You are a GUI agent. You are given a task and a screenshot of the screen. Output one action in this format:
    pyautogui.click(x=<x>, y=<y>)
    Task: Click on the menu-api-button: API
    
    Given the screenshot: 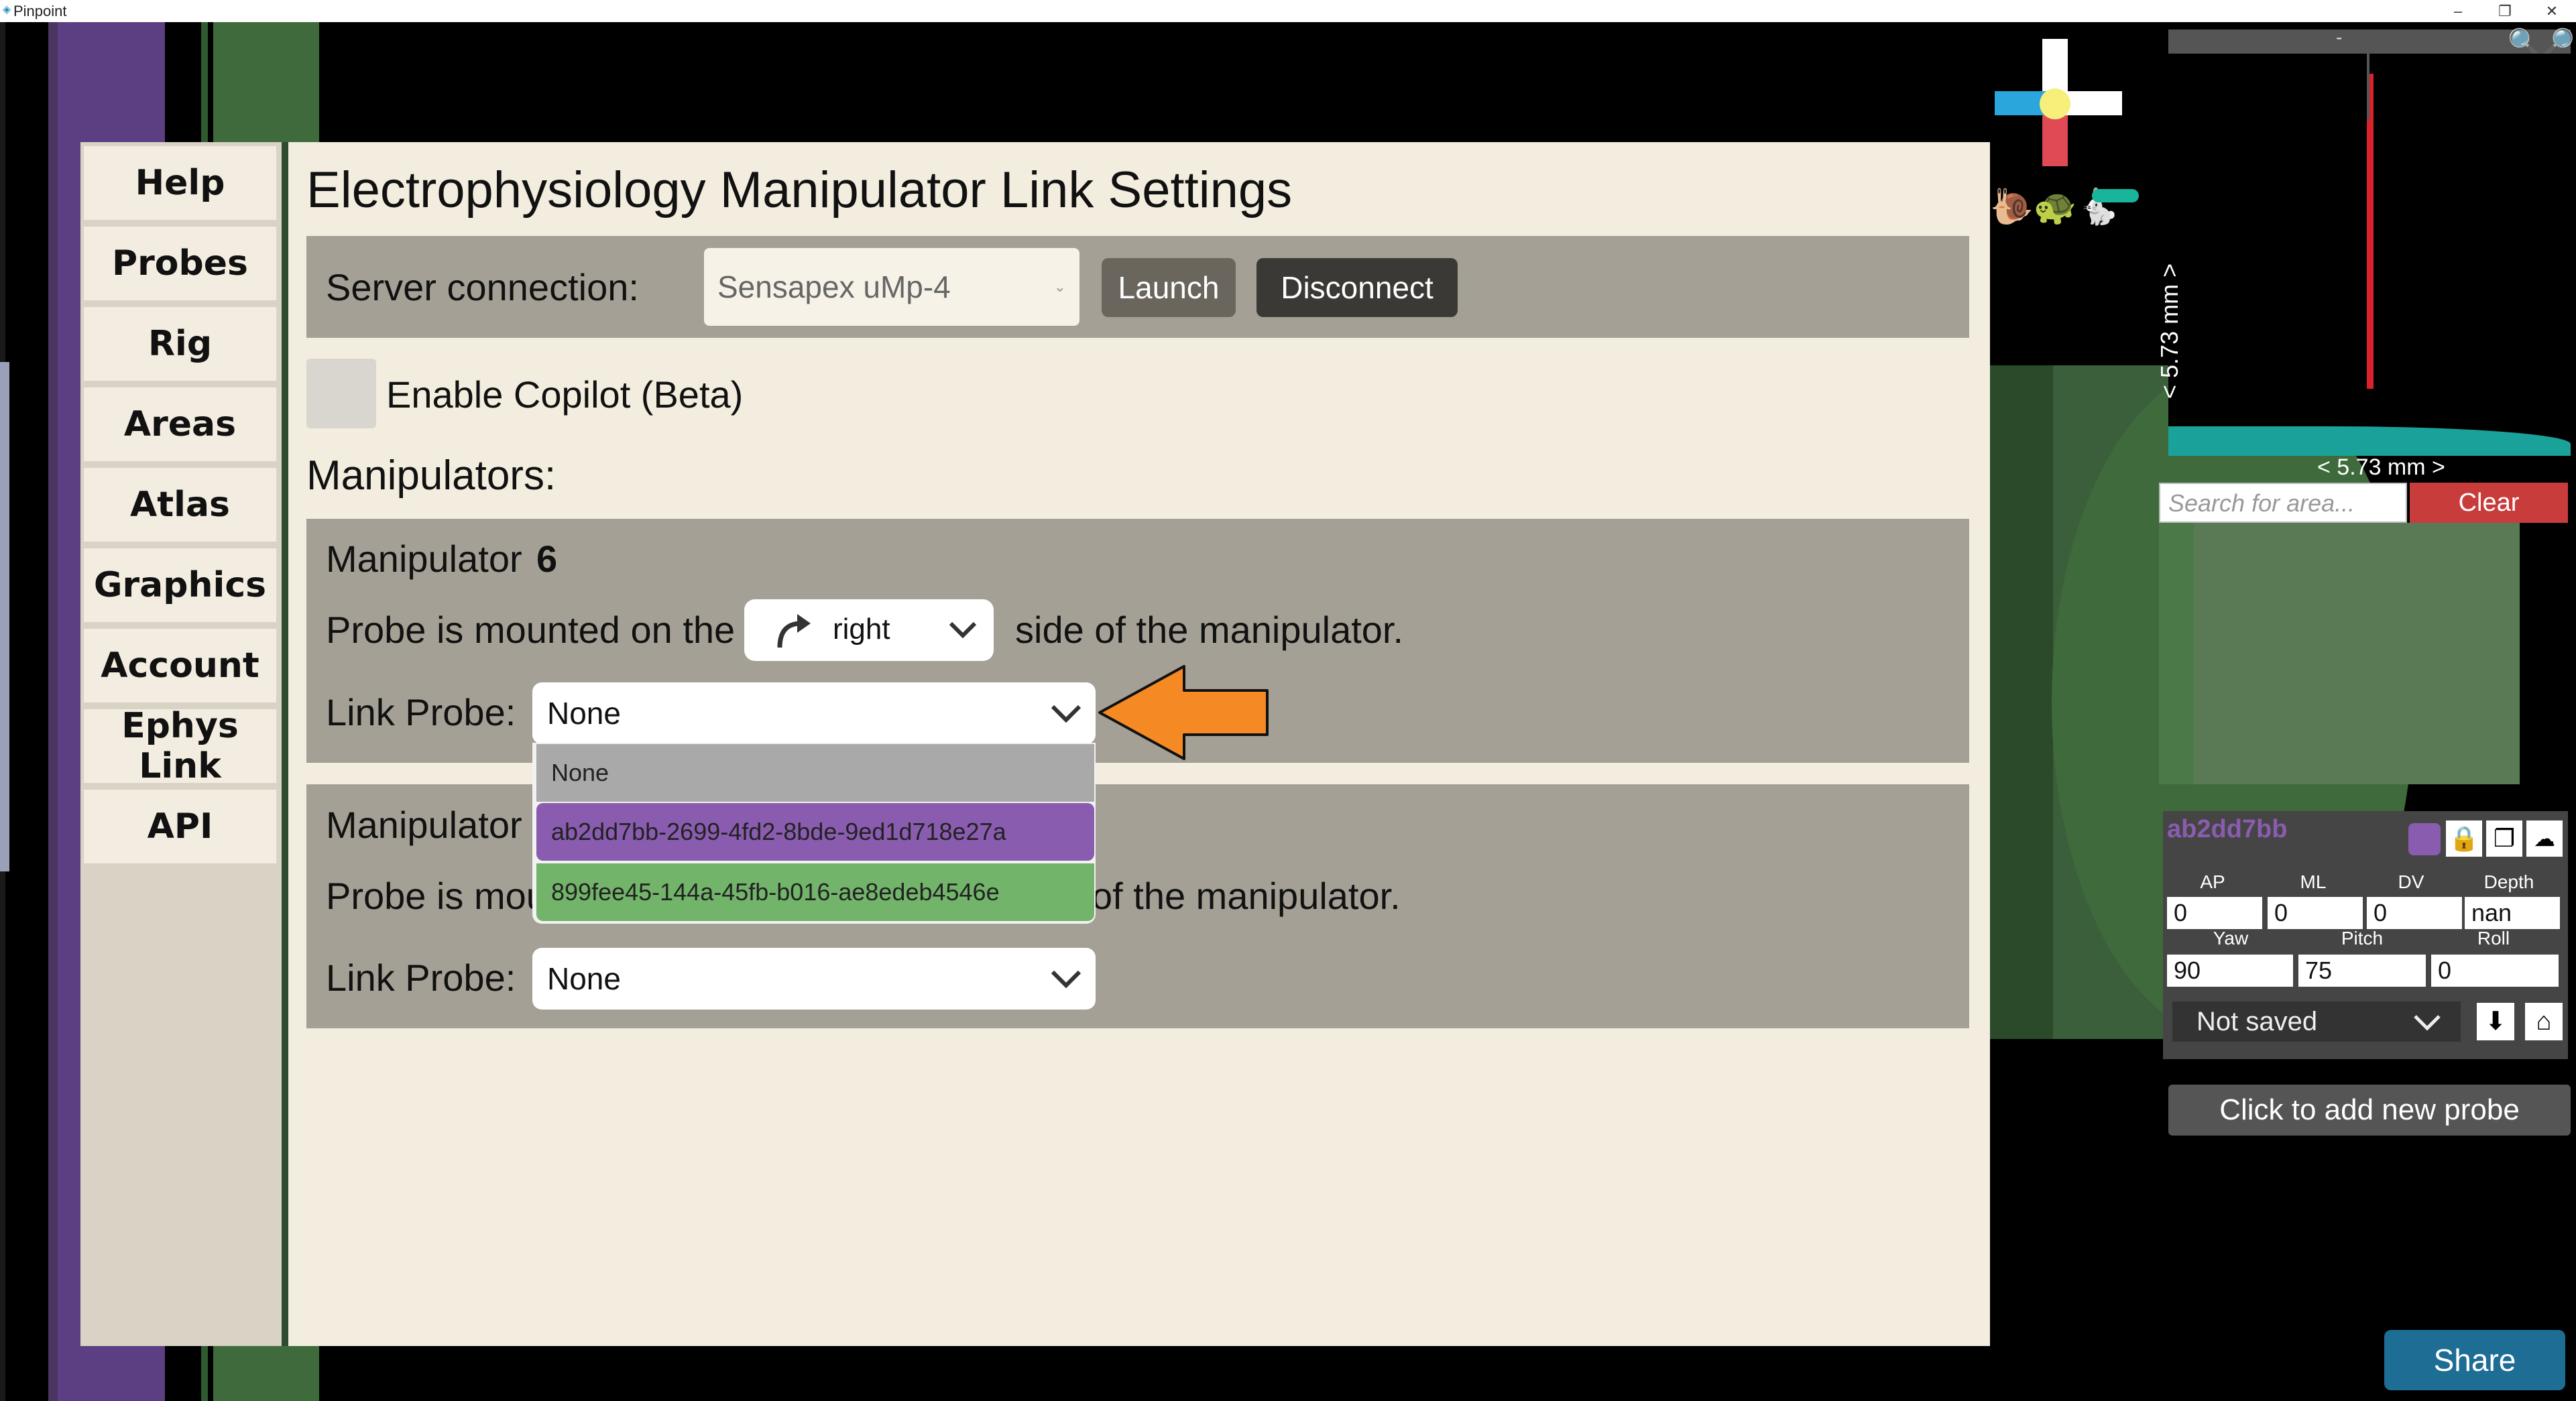 What is the action you would take?
    pyautogui.click(x=180, y=827)
    